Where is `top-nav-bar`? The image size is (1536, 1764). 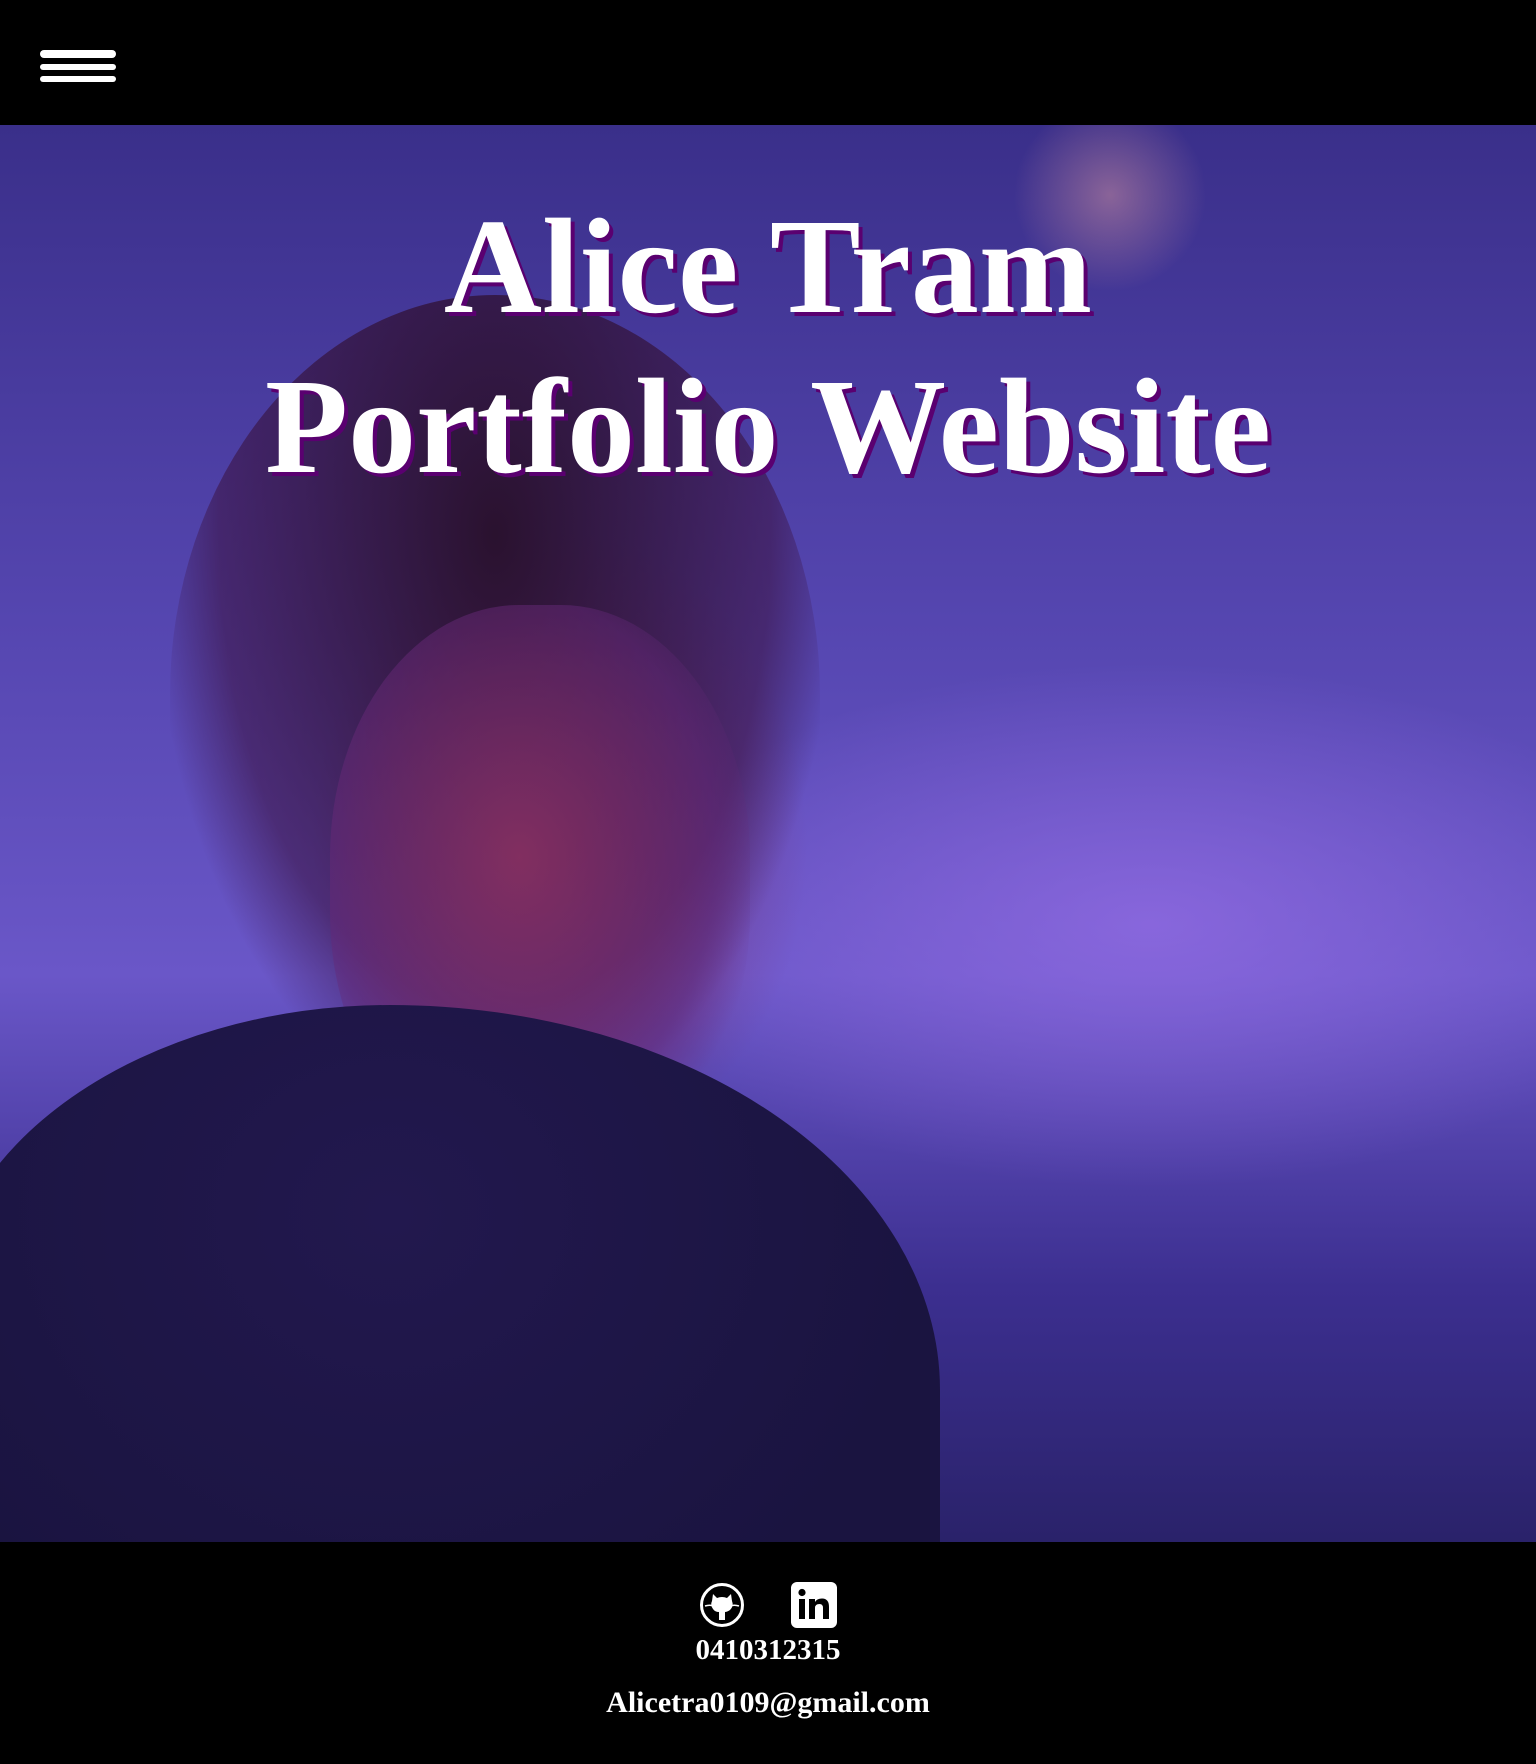 top-nav-bar is located at coordinates (768, 62).